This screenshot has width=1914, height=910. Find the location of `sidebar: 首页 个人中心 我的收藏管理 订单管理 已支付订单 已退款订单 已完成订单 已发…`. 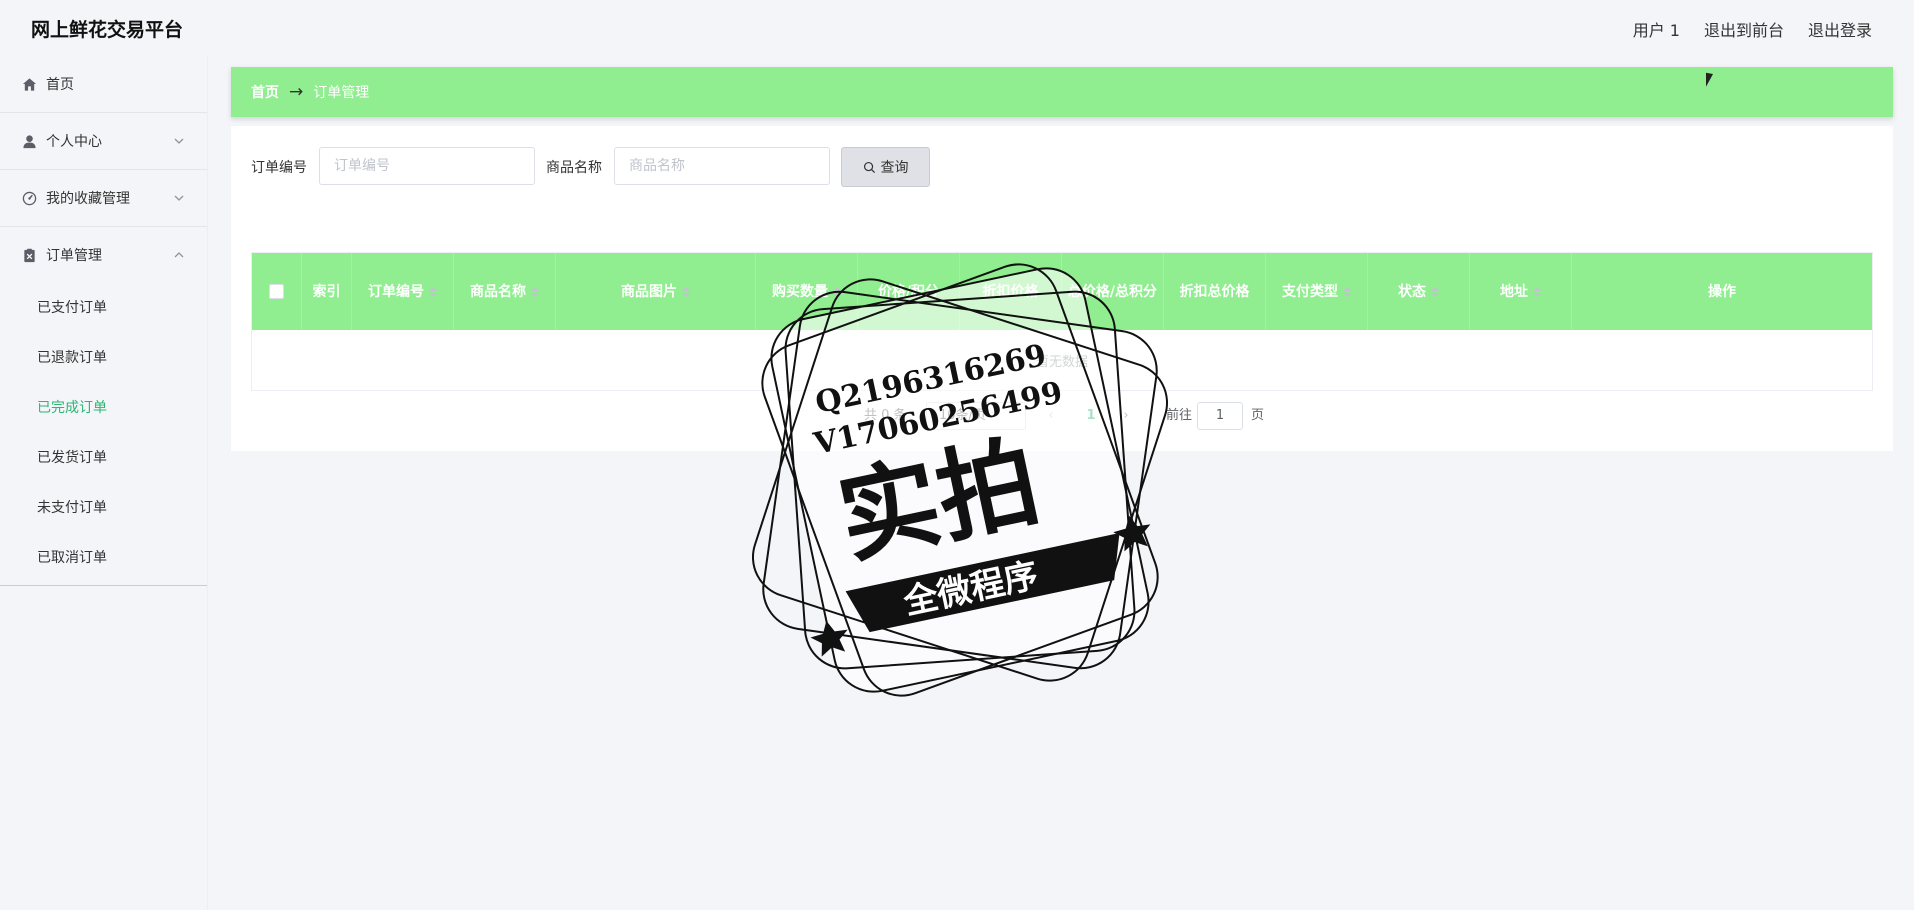

sidebar: 首页 个人中心 我的收藏管理 订单管理 已支付订单 已退款订单 已完成订单 已发… is located at coordinates (104, 483).